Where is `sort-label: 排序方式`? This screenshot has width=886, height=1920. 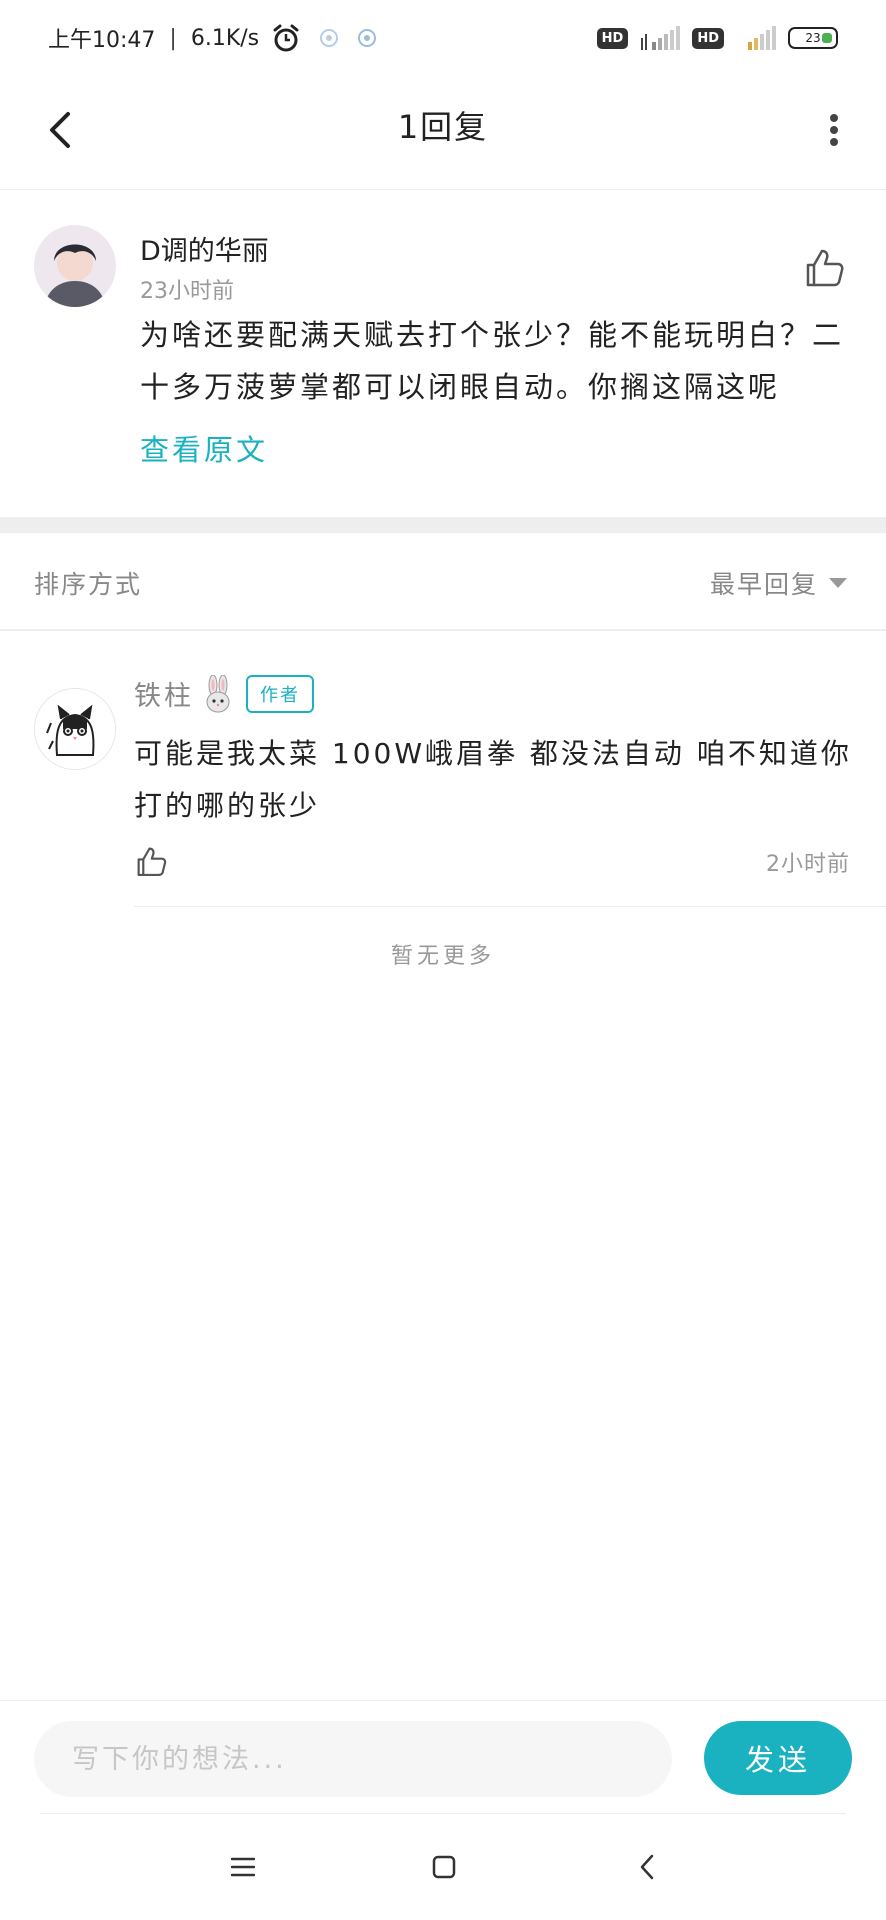
sort-label: 排序方式 is located at coordinates (88, 584).